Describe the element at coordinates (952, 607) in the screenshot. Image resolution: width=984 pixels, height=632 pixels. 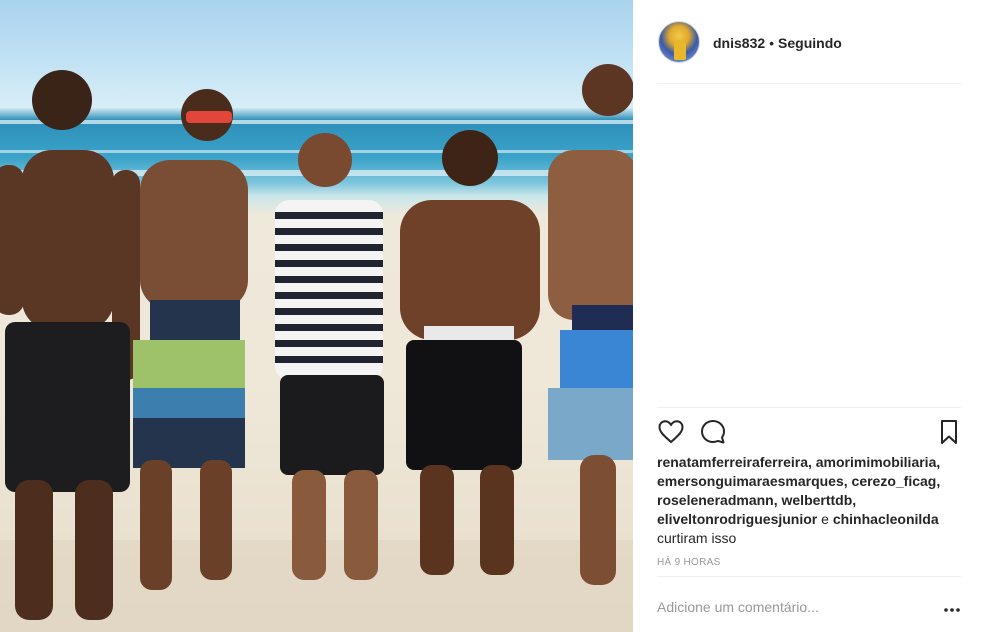
I see `ellipsis-icon` at that location.